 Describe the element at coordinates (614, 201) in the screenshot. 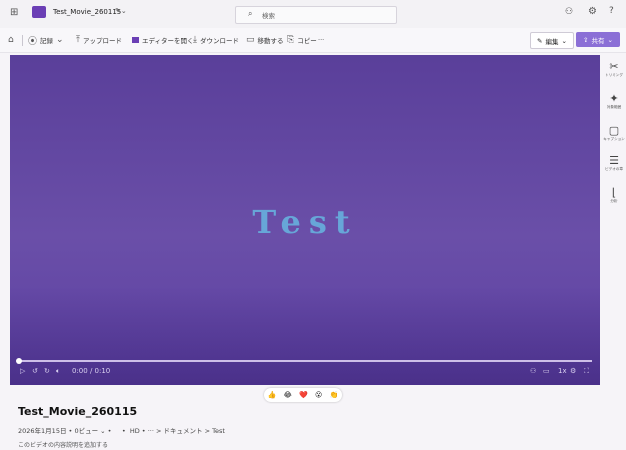

I see `rail-item-label: 分析` at that location.